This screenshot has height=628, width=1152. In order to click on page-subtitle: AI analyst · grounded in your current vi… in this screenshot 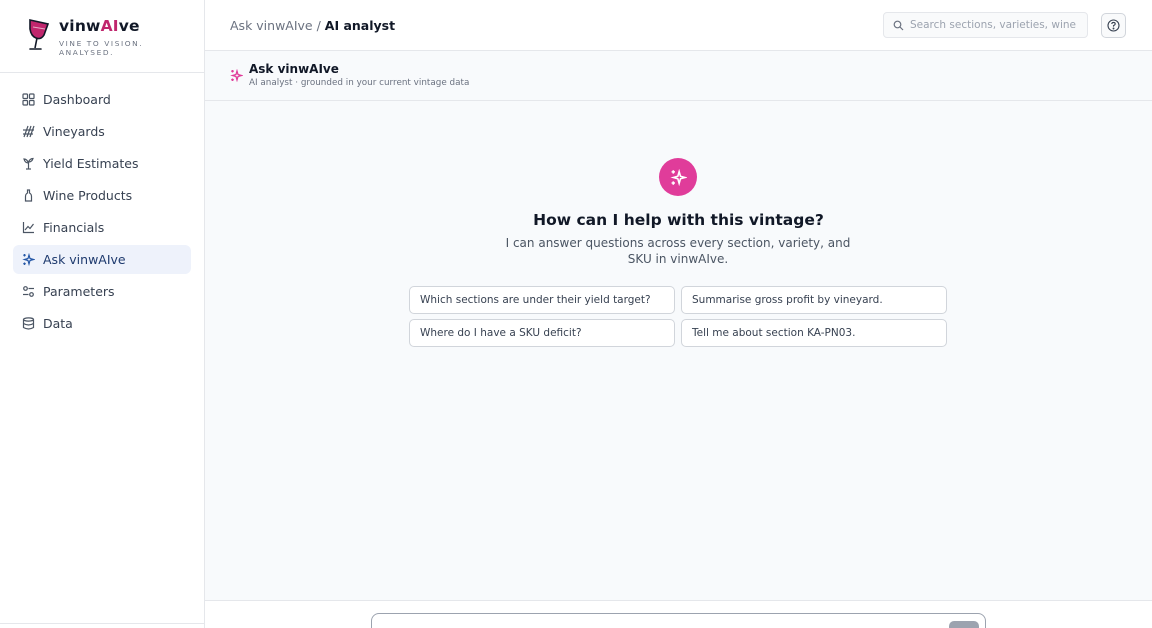, I will do `click(359, 83)`.